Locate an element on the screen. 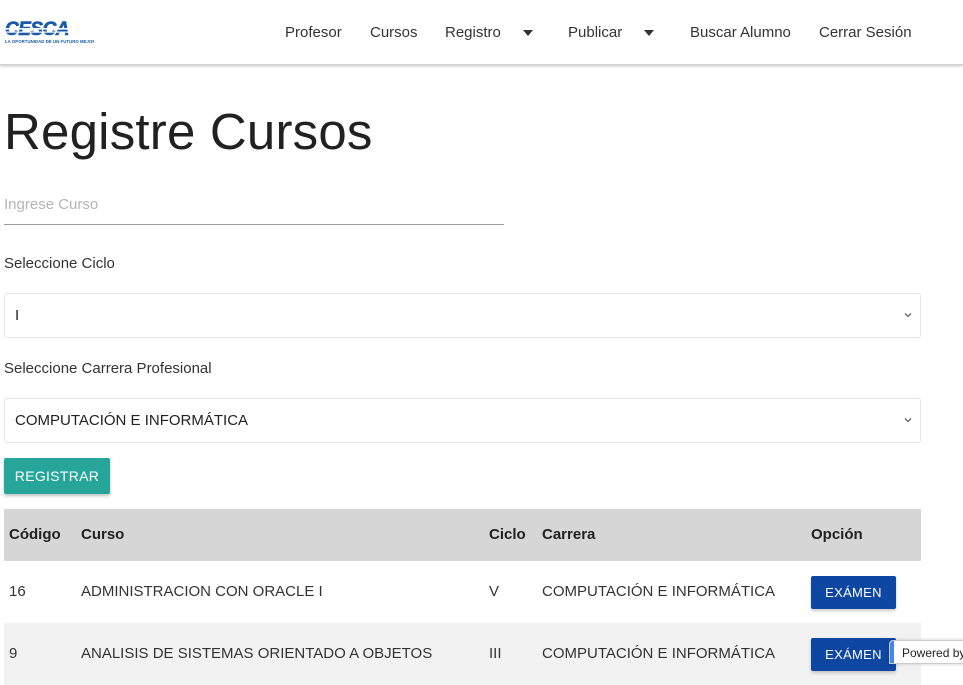 This screenshot has width=963, height=685. cell-codigo: 16 is located at coordinates (17, 591).